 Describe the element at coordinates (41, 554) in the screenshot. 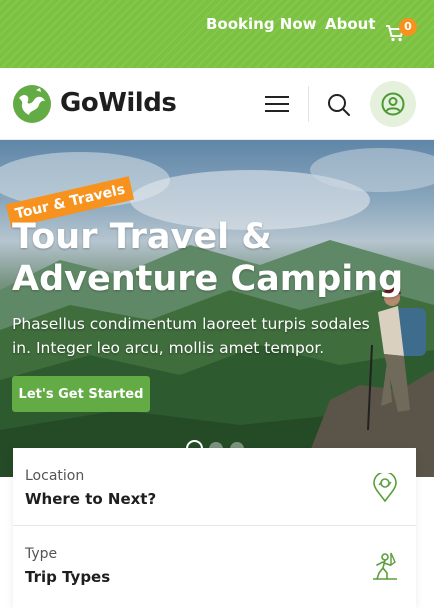

I see `type-label: Type` at that location.